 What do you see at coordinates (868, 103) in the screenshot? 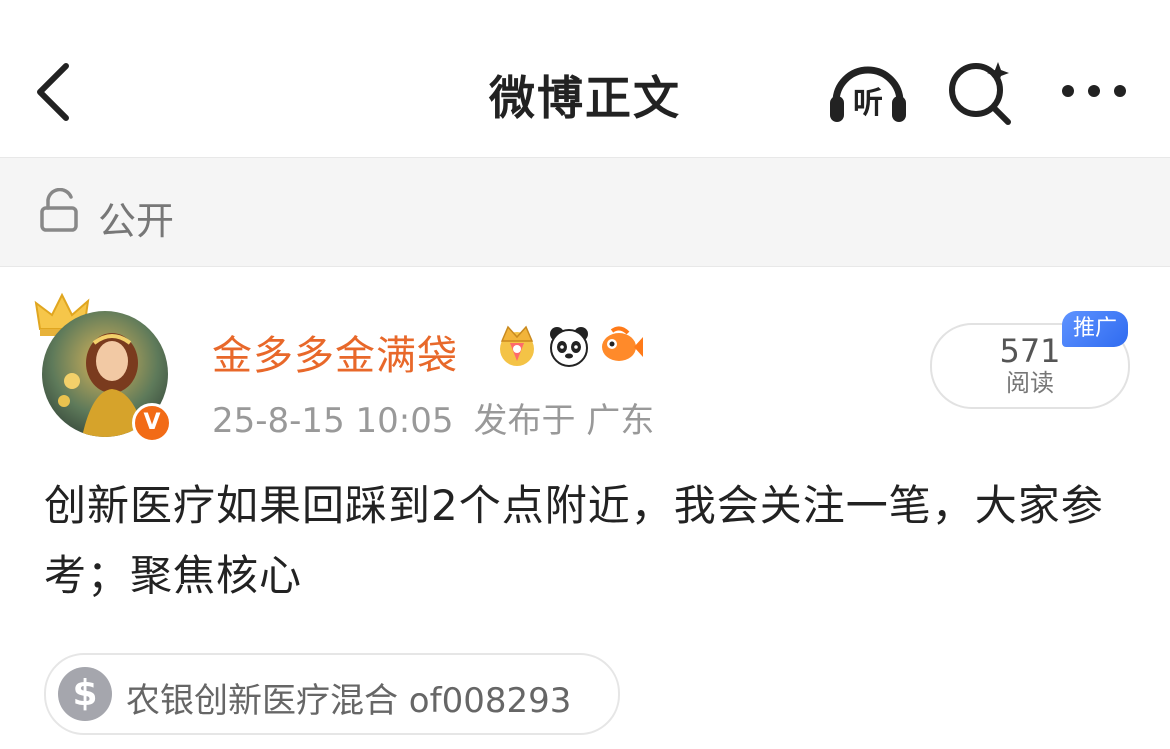
I see `listen-label: 听` at bounding box center [868, 103].